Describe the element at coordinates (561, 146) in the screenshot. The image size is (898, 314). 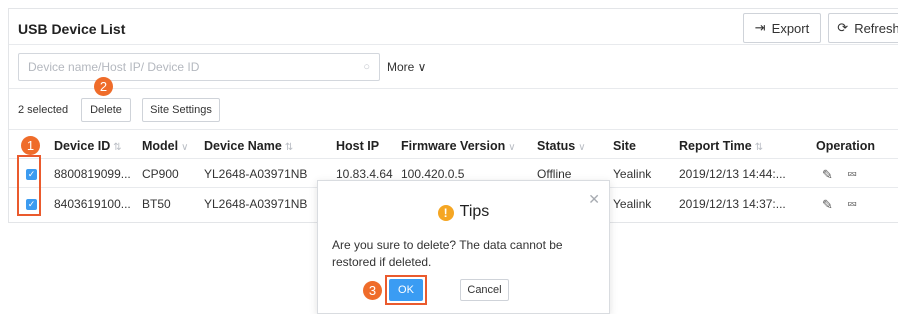
I see `column-status: Status ∨` at that location.